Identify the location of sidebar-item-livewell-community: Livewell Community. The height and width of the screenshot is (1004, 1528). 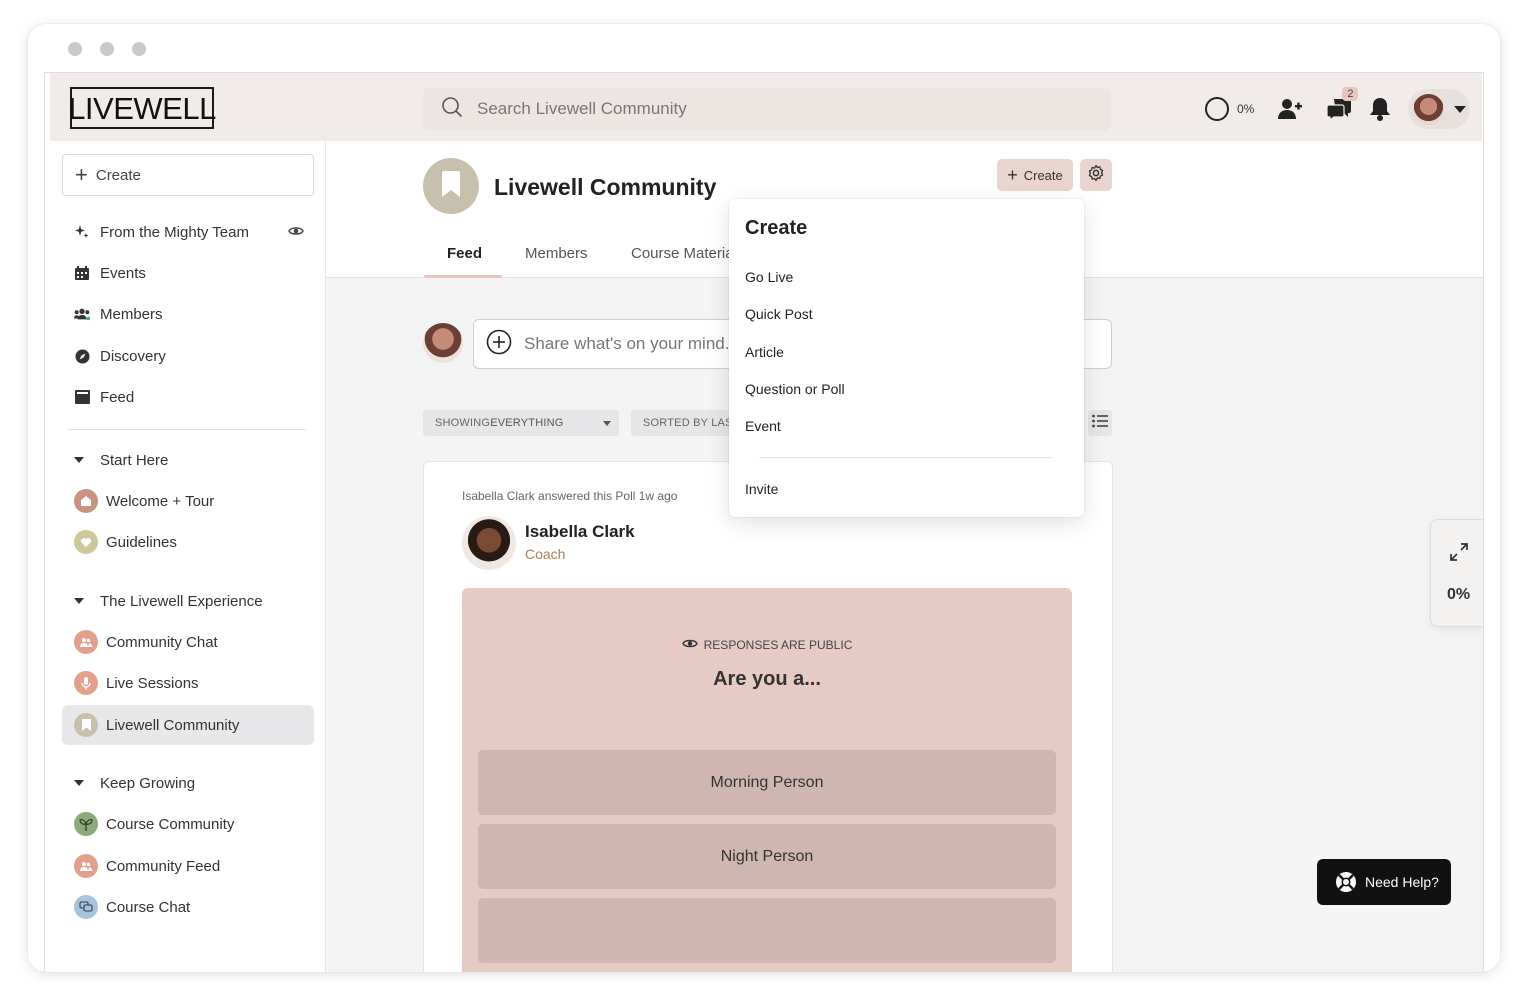
(188, 725).